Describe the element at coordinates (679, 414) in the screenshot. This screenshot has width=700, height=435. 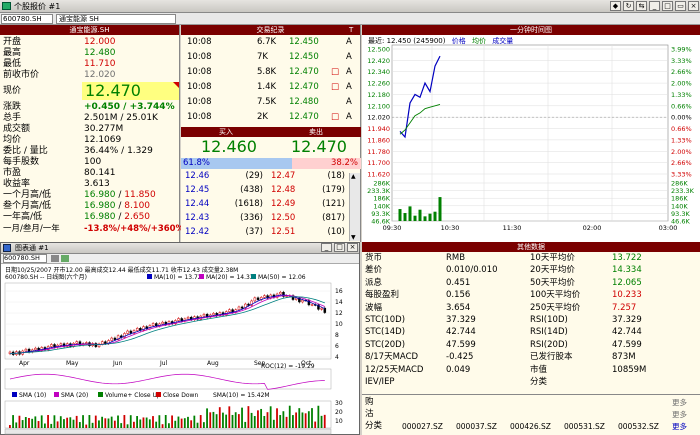
I see `sell-more-link: 更多` at that location.